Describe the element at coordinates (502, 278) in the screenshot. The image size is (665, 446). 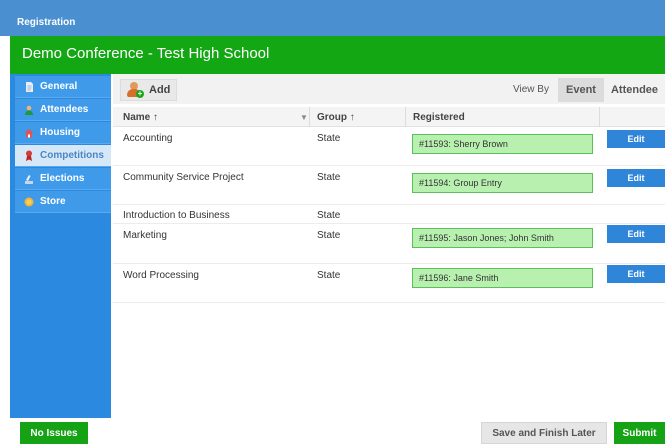
I see `registered-entry: #11596: Jane Smith` at that location.